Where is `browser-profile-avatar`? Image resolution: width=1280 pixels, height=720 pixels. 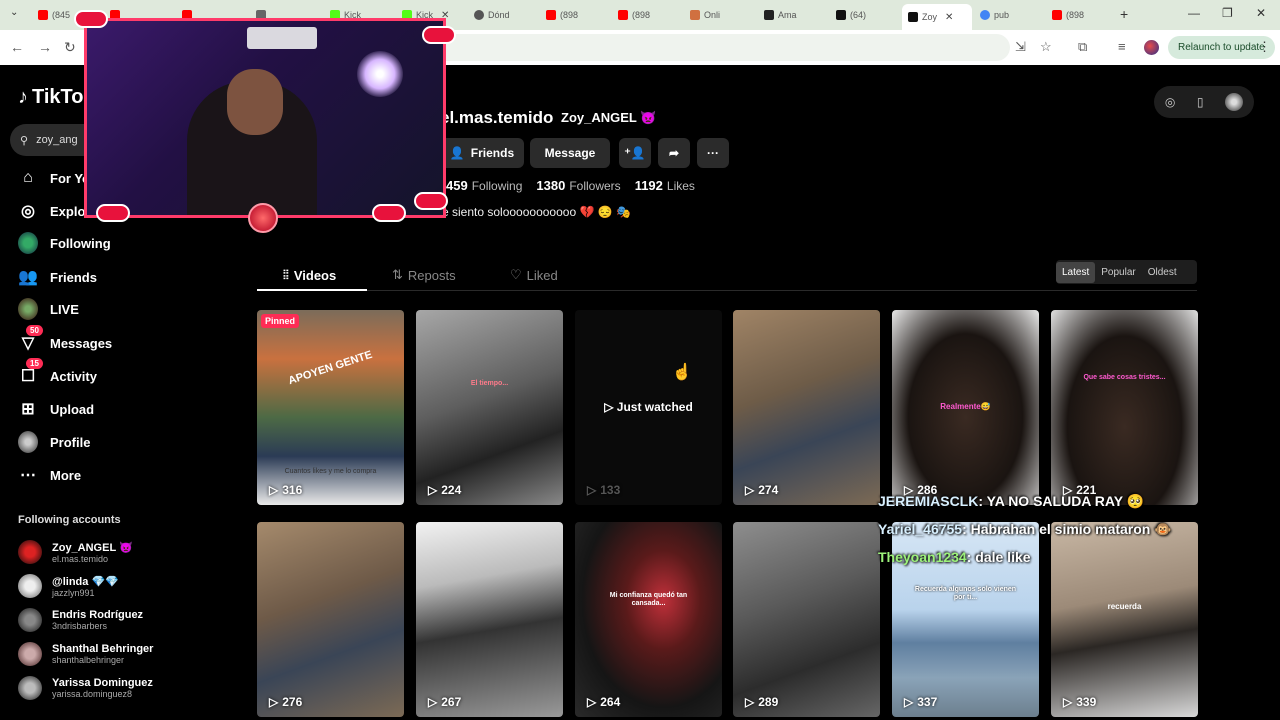 browser-profile-avatar is located at coordinates (1151, 47).